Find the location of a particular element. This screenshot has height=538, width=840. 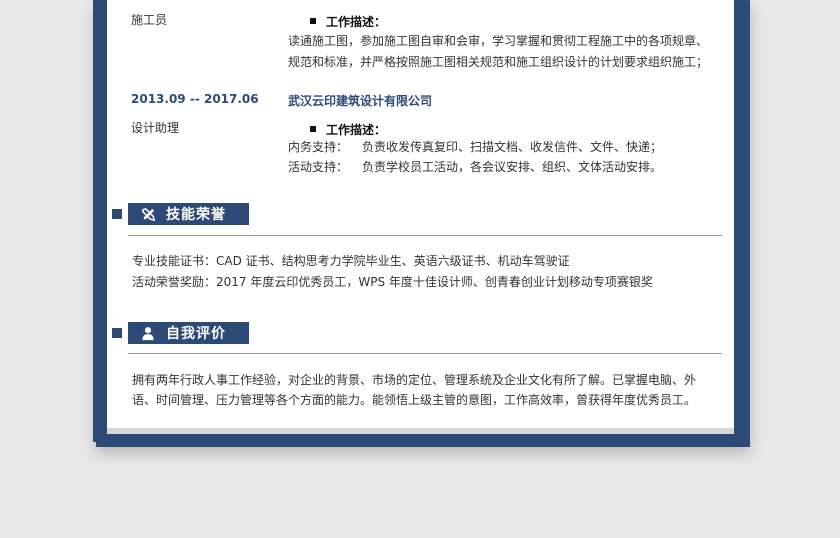

experience-row-label: 活动支持： is located at coordinates (318, 167).